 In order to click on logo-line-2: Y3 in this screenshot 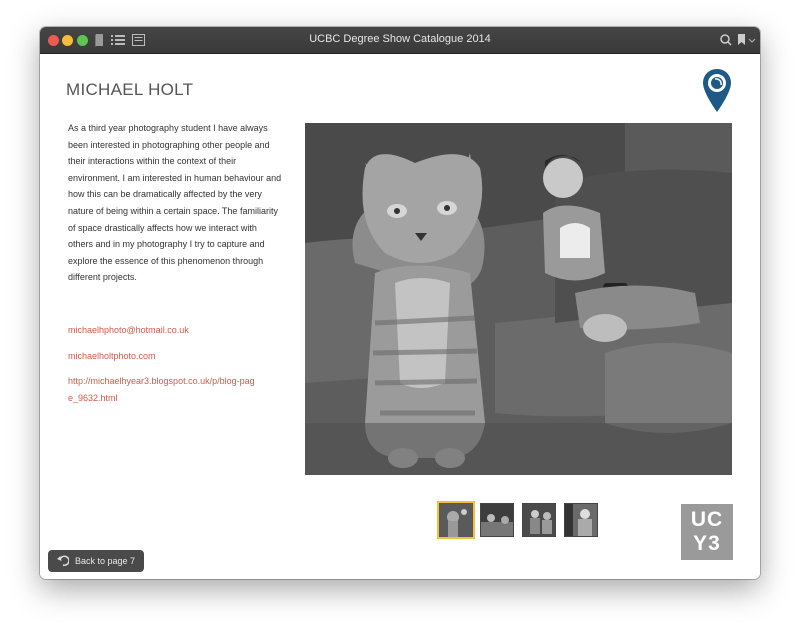, I will do `click(707, 543)`.